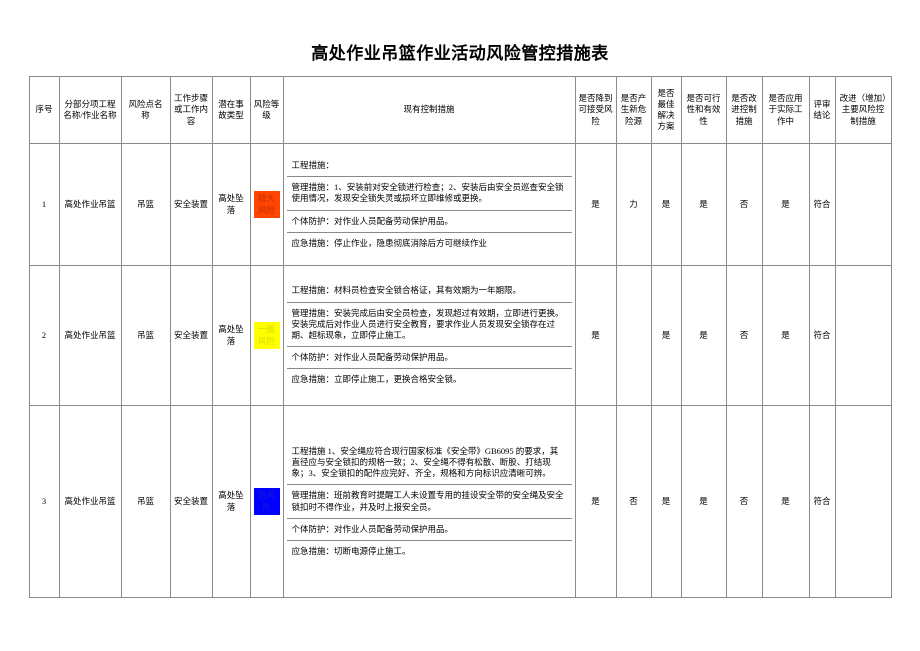  I want to click on header-q1-acceptable: 是否降到可接受风险, so click(595, 110).